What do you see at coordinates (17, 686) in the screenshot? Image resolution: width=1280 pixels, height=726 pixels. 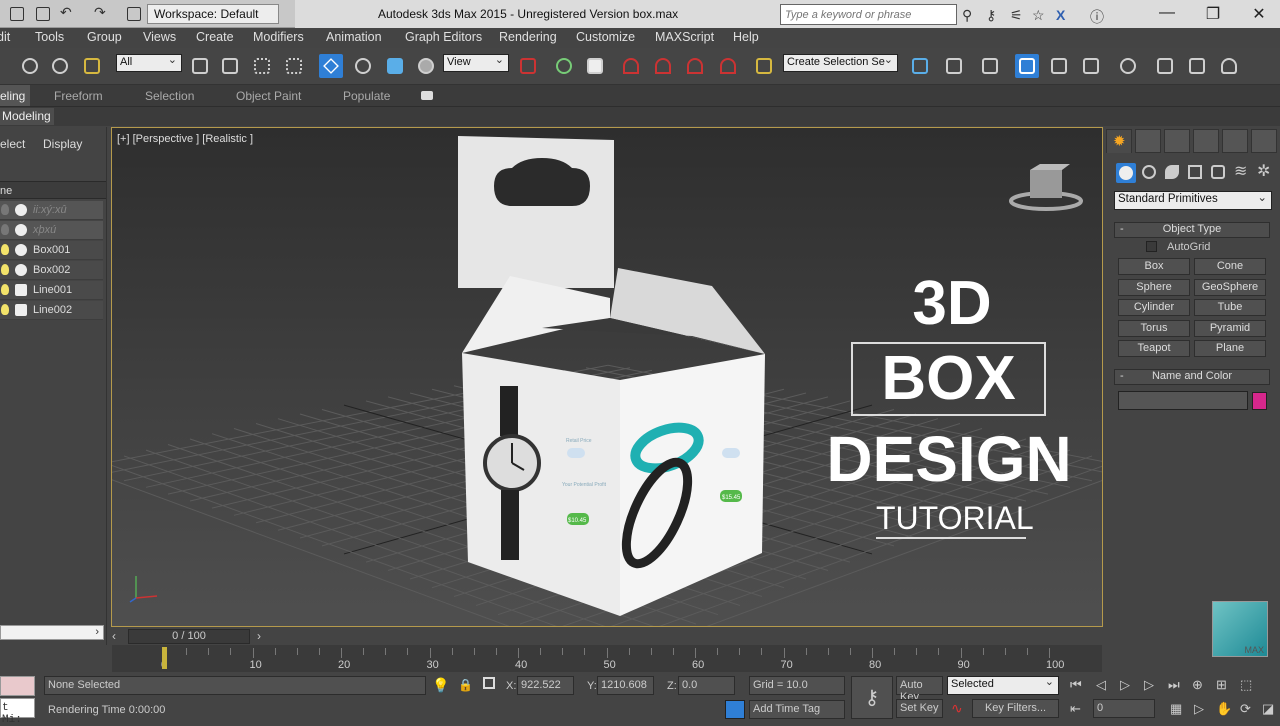 I see `maxscript-listener-pink` at bounding box center [17, 686].